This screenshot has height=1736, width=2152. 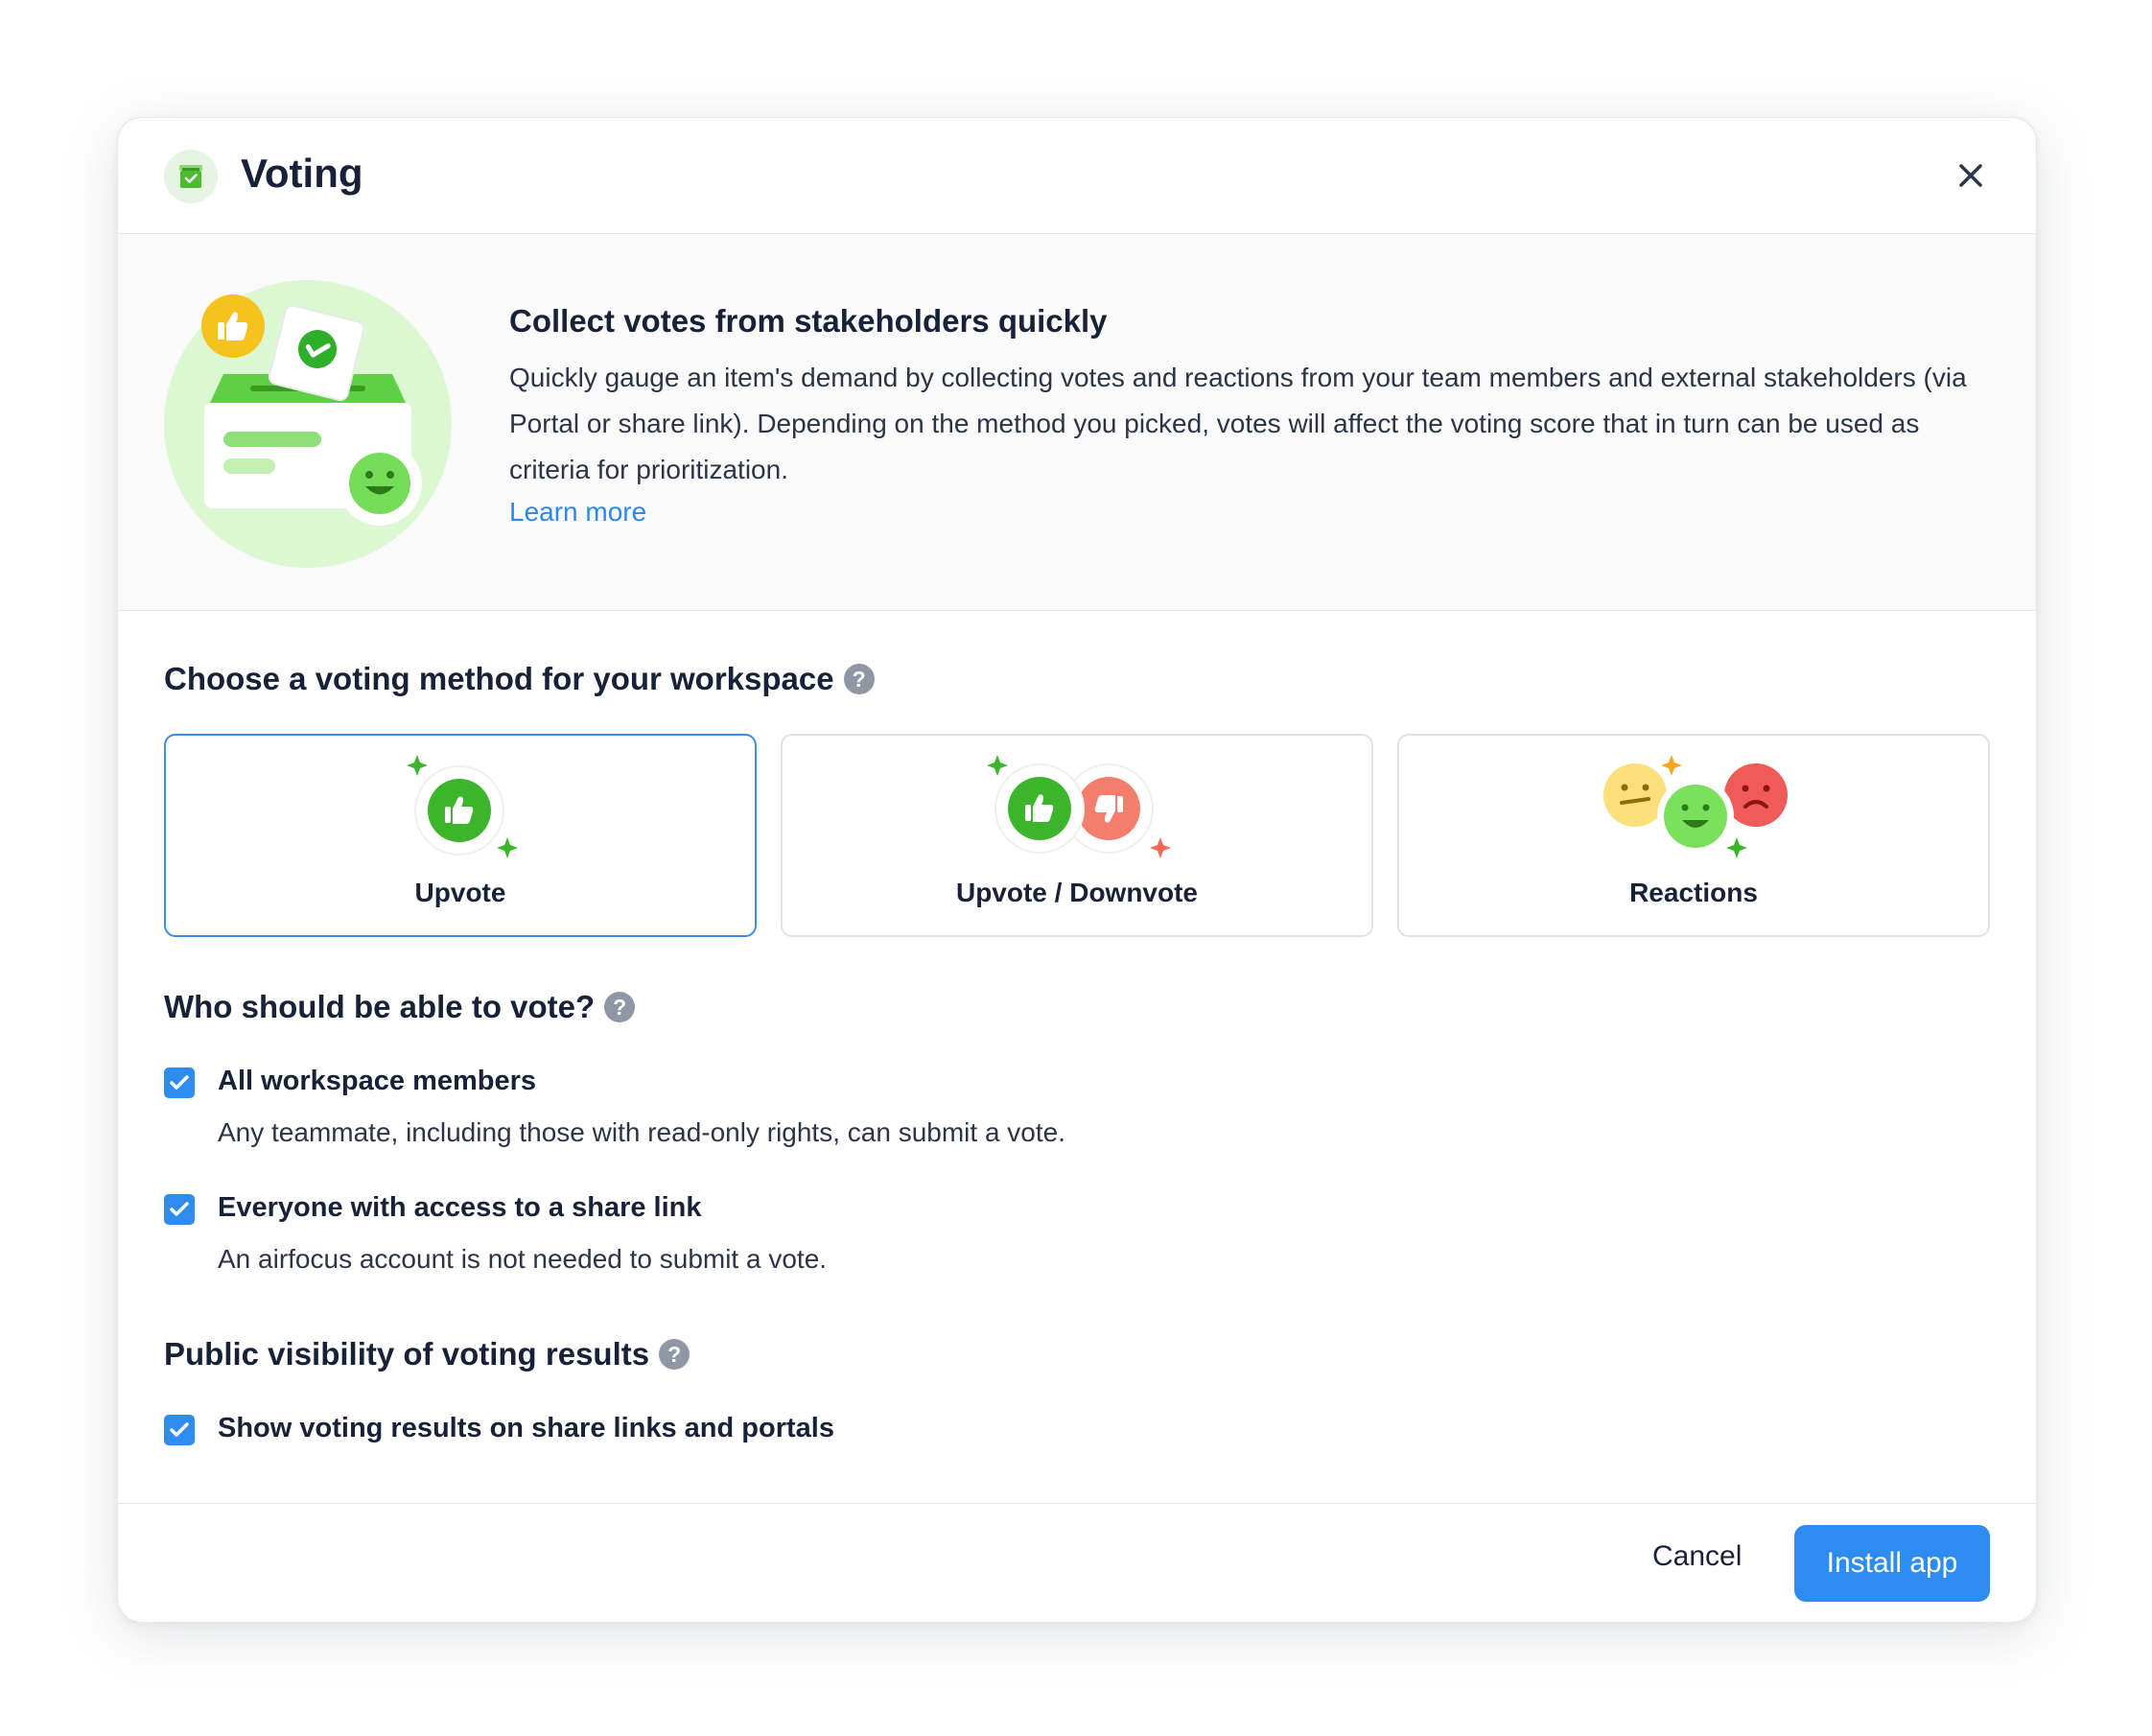 I want to click on voters-title: Who should be able to vote? ?, so click(x=400, y=1007).